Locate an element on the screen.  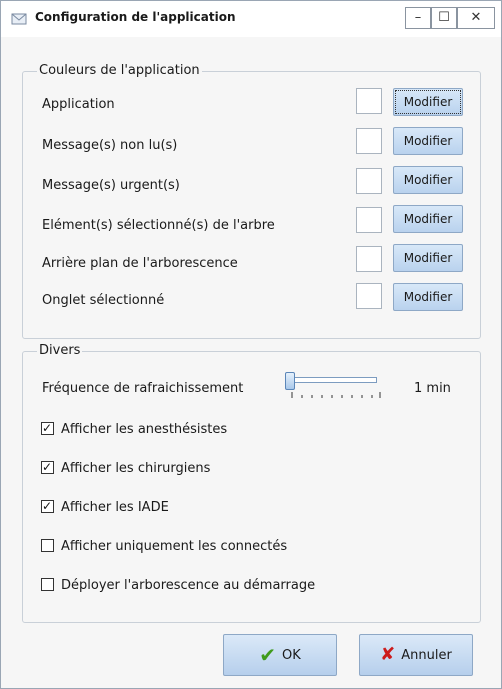
app-envelope-icon is located at coordinates (19, 19).